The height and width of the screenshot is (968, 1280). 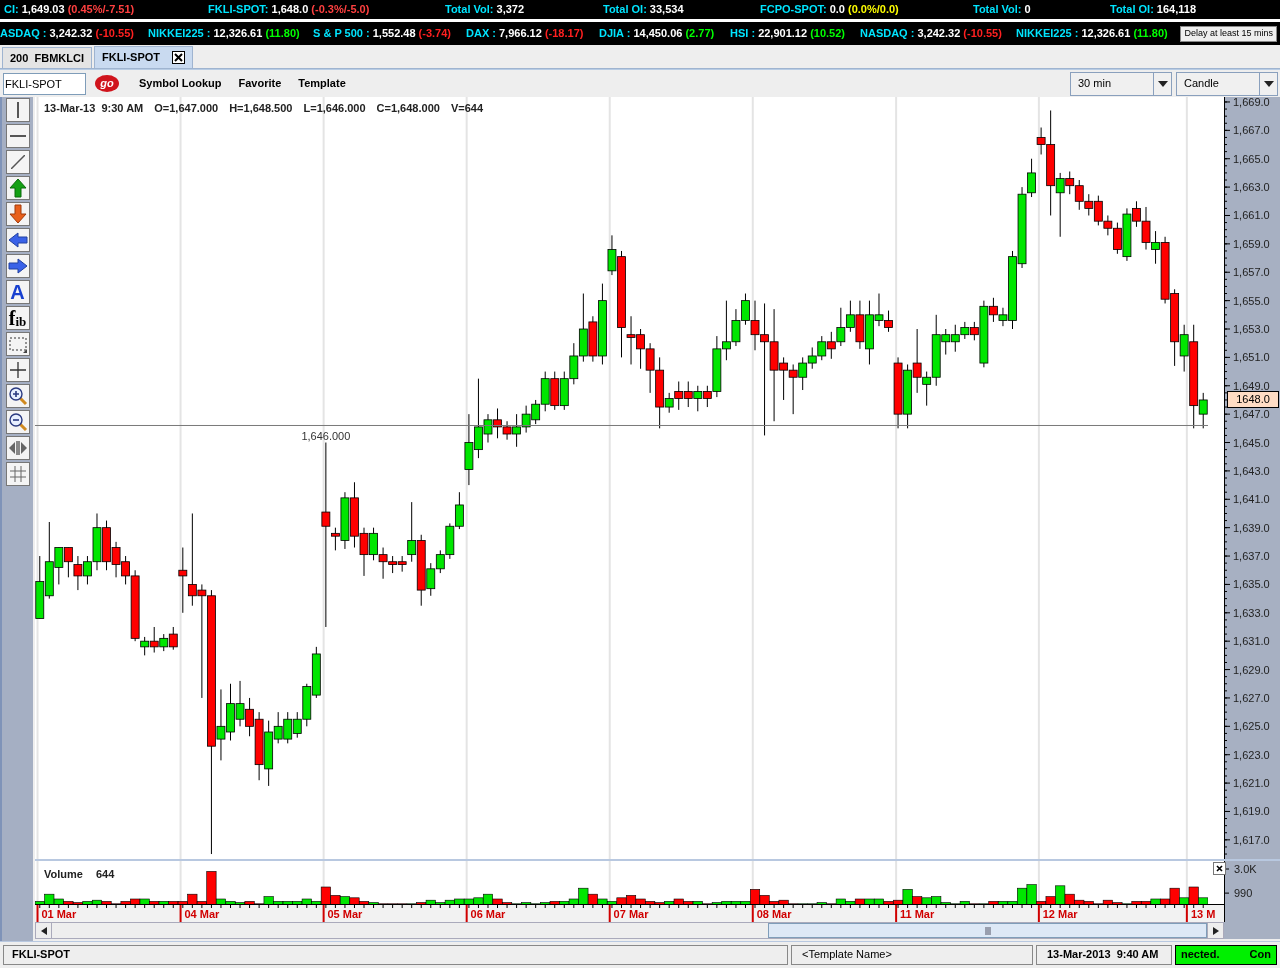 I want to click on date-label: 04 Mar, so click(x=202, y=914).